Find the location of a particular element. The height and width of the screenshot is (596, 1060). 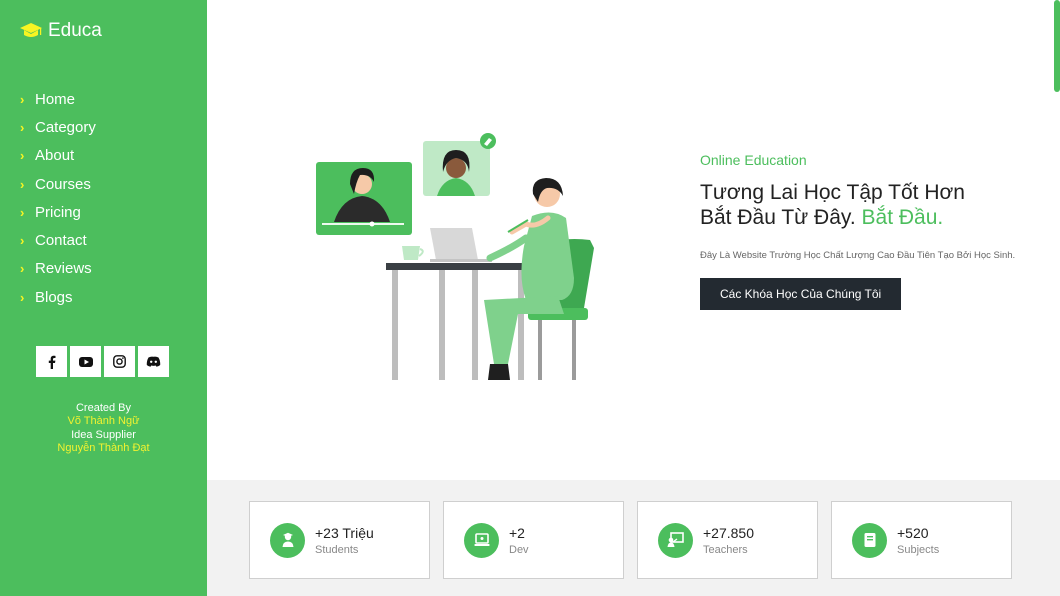

hero-illustration is located at coordinates (455, 256).